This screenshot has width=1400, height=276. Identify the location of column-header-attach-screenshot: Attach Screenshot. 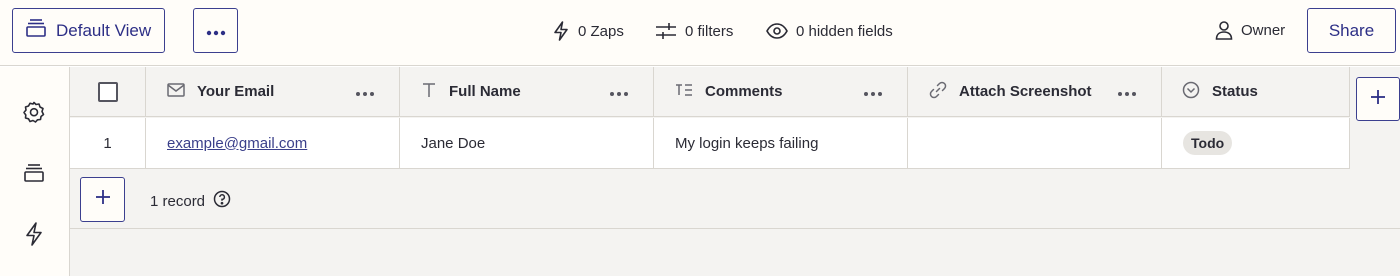
(1035, 91).